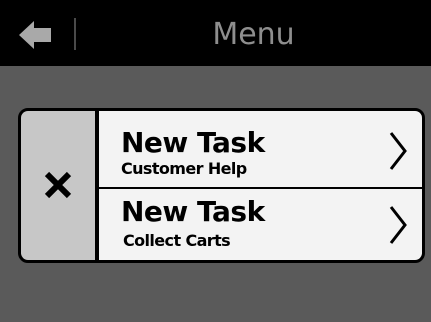 The height and width of the screenshot is (322, 431). What do you see at coordinates (75, 34) in the screenshot?
I see `header-divider` at bounding box center [75, 34].